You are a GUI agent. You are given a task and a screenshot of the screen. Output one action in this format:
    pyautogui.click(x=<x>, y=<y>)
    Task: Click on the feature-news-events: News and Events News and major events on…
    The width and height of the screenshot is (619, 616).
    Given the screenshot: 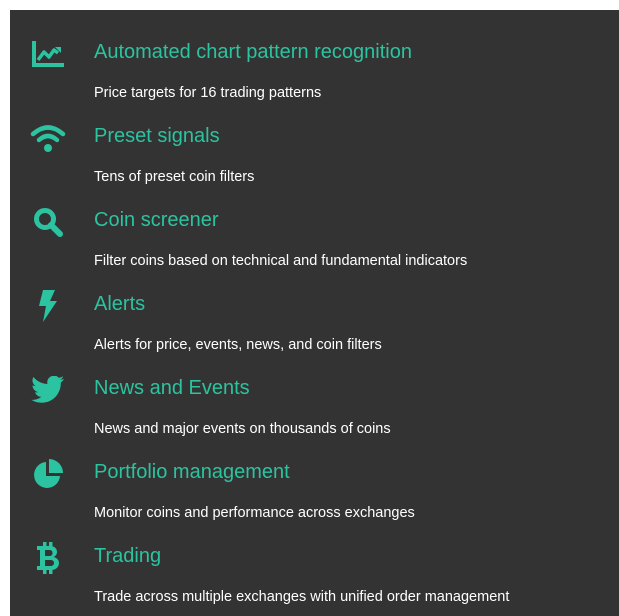 What is the action you would take?
    pyautogui.click(x=314, y=398)
    